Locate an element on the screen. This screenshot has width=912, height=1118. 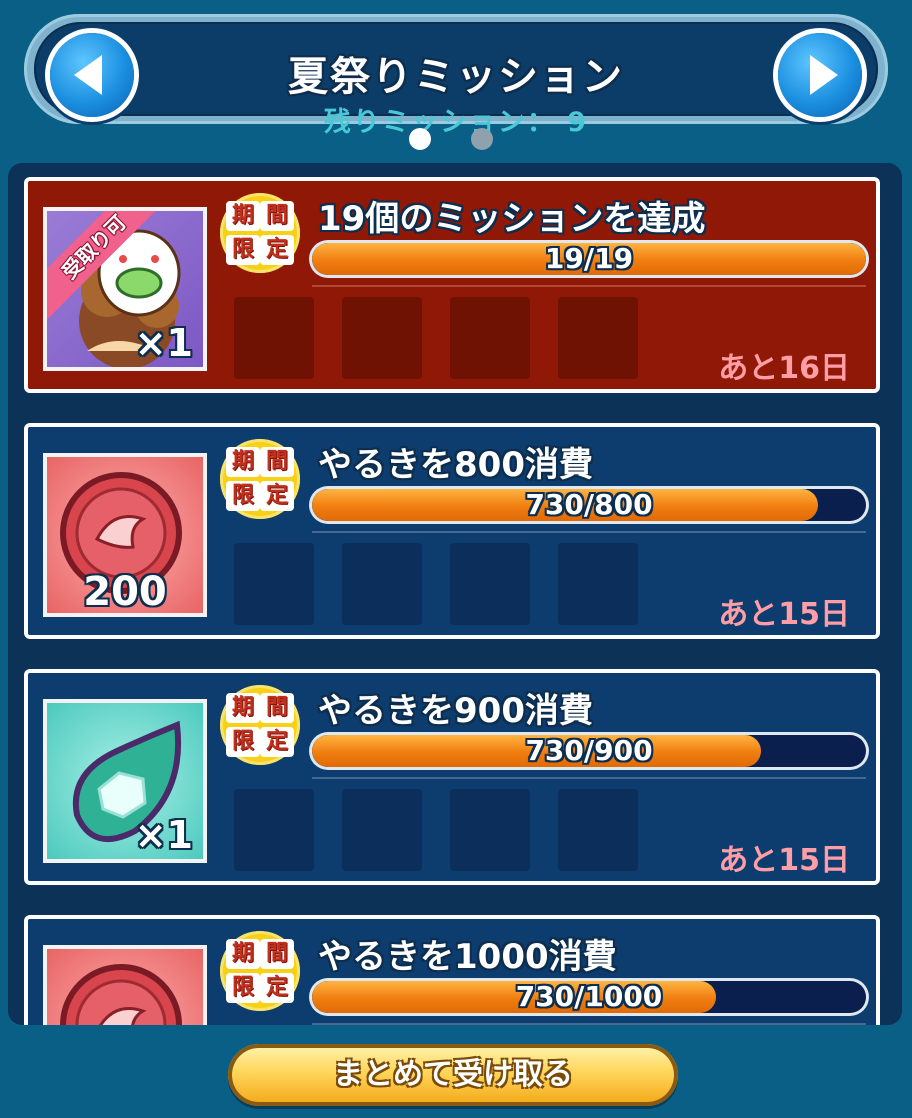
progress-text: 730/900 is located at coordinates (589, 751).